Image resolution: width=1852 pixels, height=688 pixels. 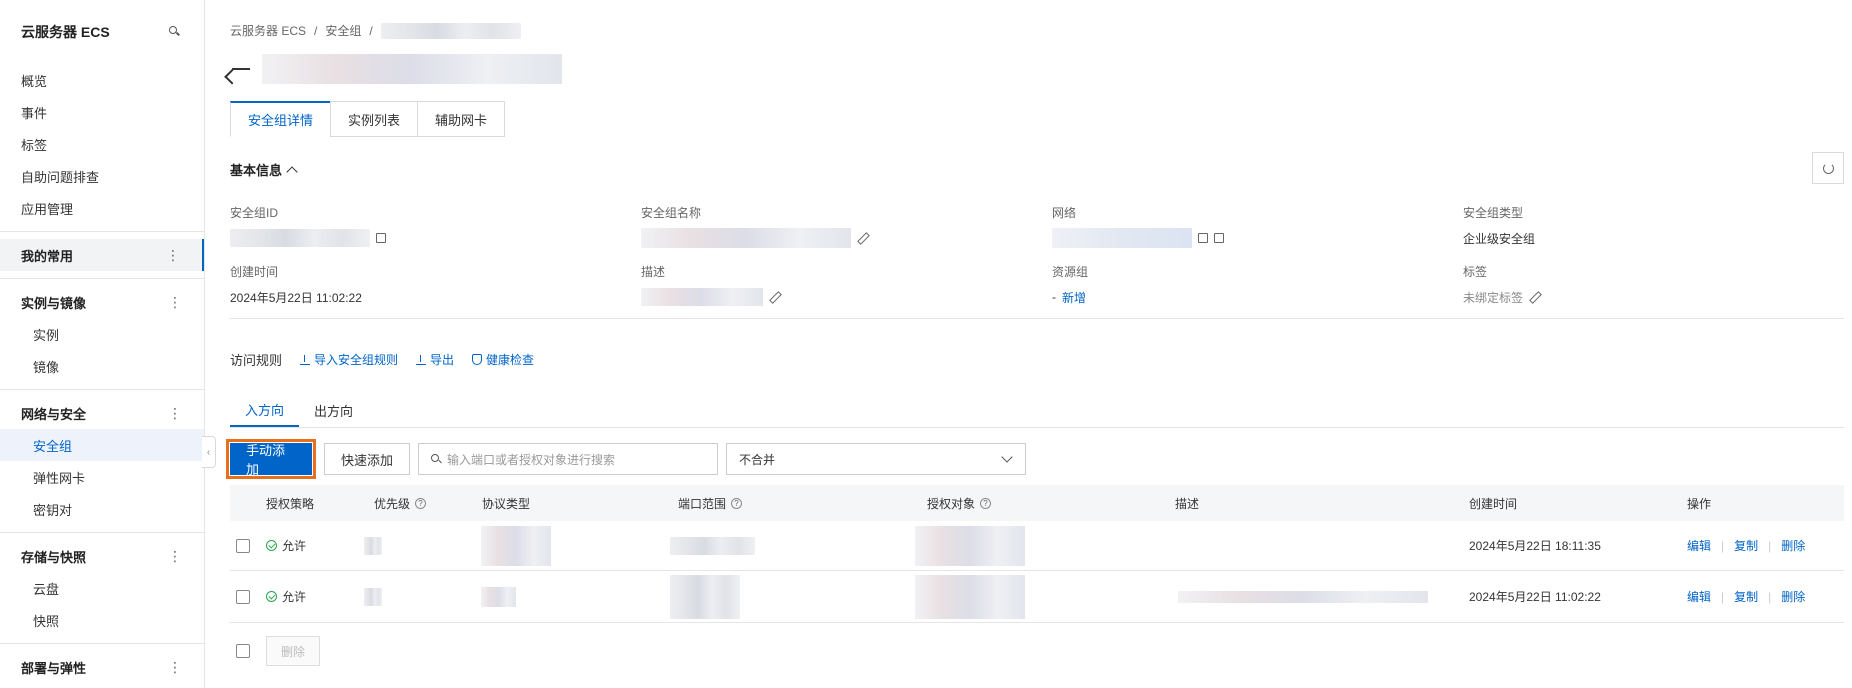 I want to click on sidebar-item-security-groups: 安全组, so click(x=102, y=445).